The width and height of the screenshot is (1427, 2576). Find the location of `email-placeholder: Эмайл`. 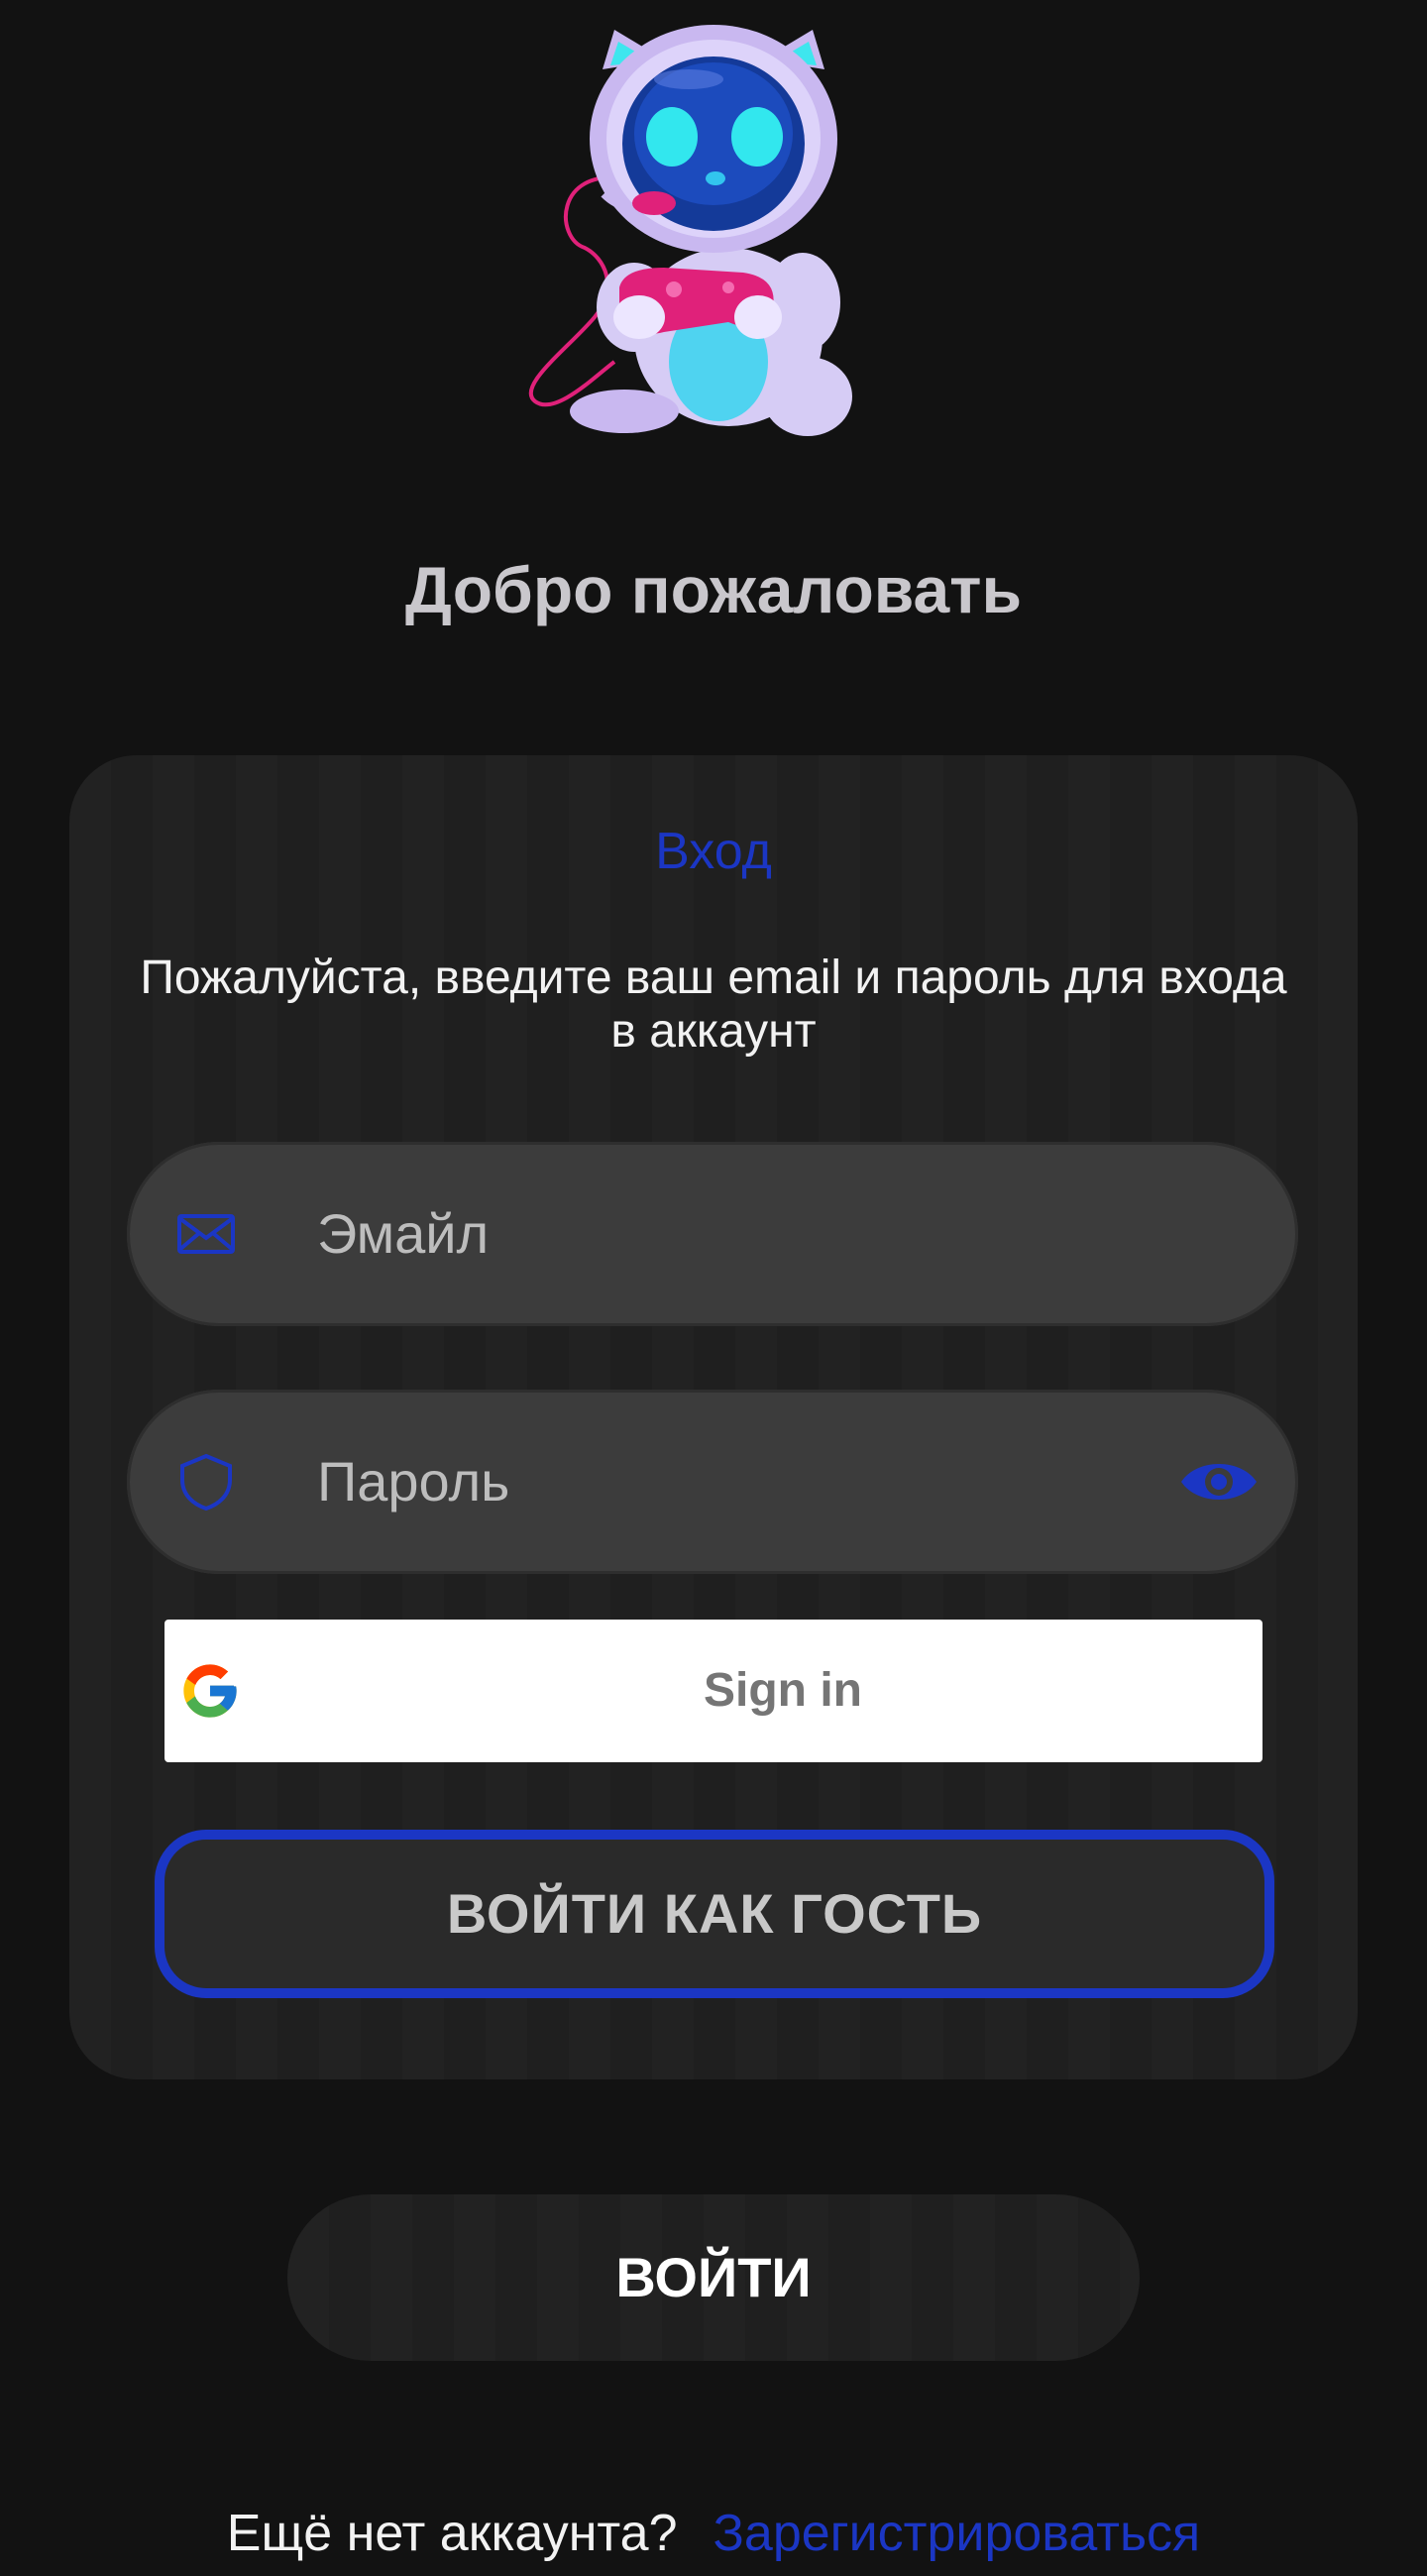

email-placeholder: Эмайл is located at coordinates (403, 1233).